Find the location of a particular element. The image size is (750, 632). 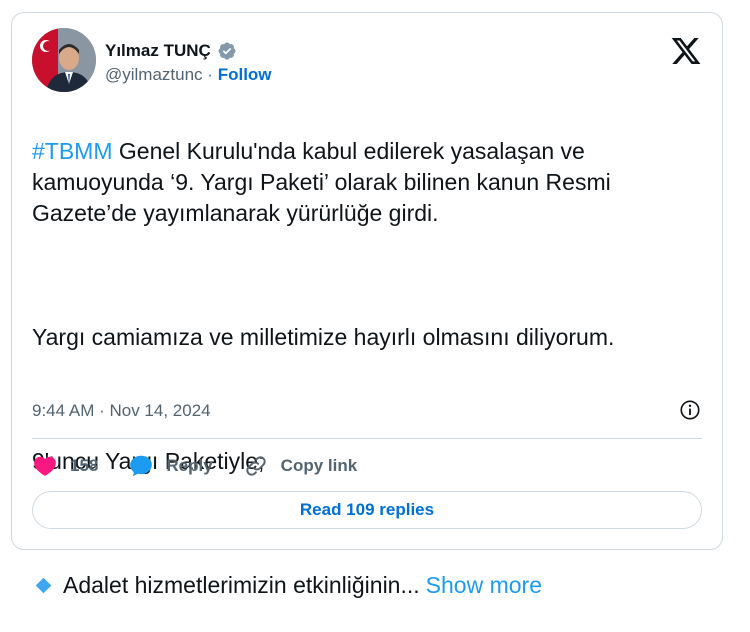

blue-diamond-icon is located at coordinates (43, 585).